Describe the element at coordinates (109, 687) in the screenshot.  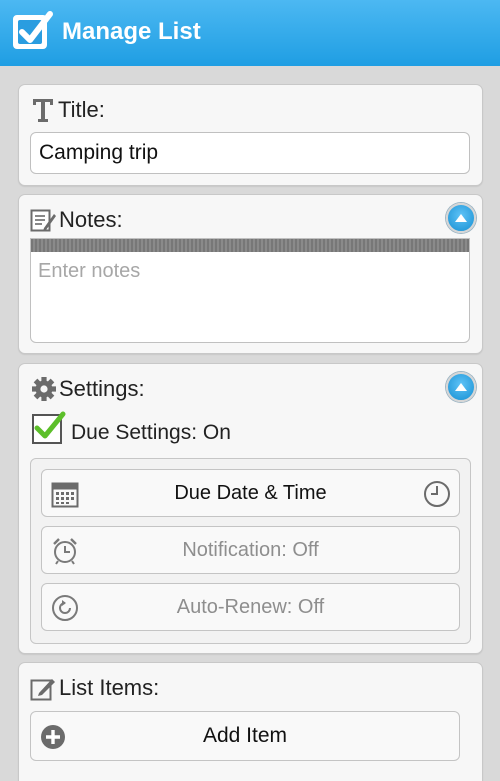
I see `list-items-label: List Items:` at that location.